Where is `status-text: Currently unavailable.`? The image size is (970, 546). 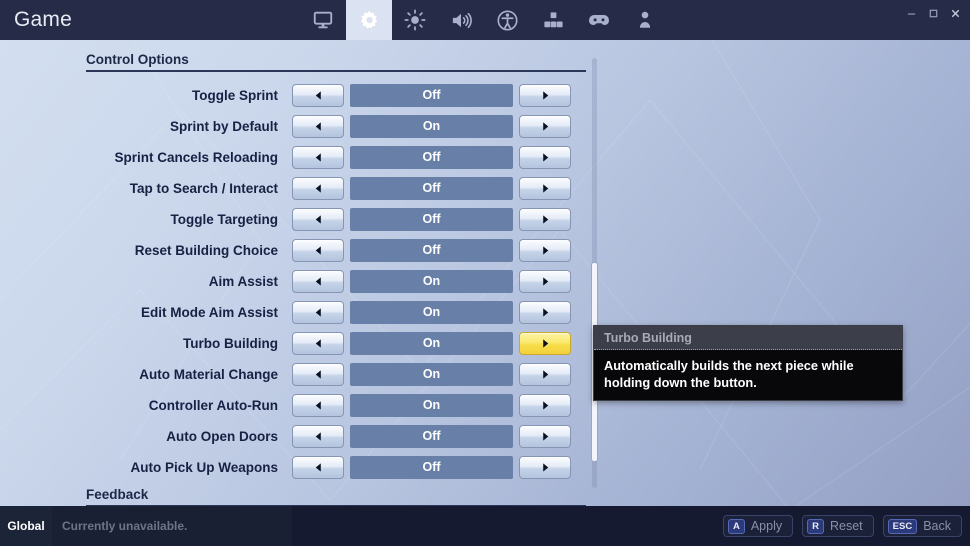 status-text: Currently unavailable. is located at coordinates (125, 526).